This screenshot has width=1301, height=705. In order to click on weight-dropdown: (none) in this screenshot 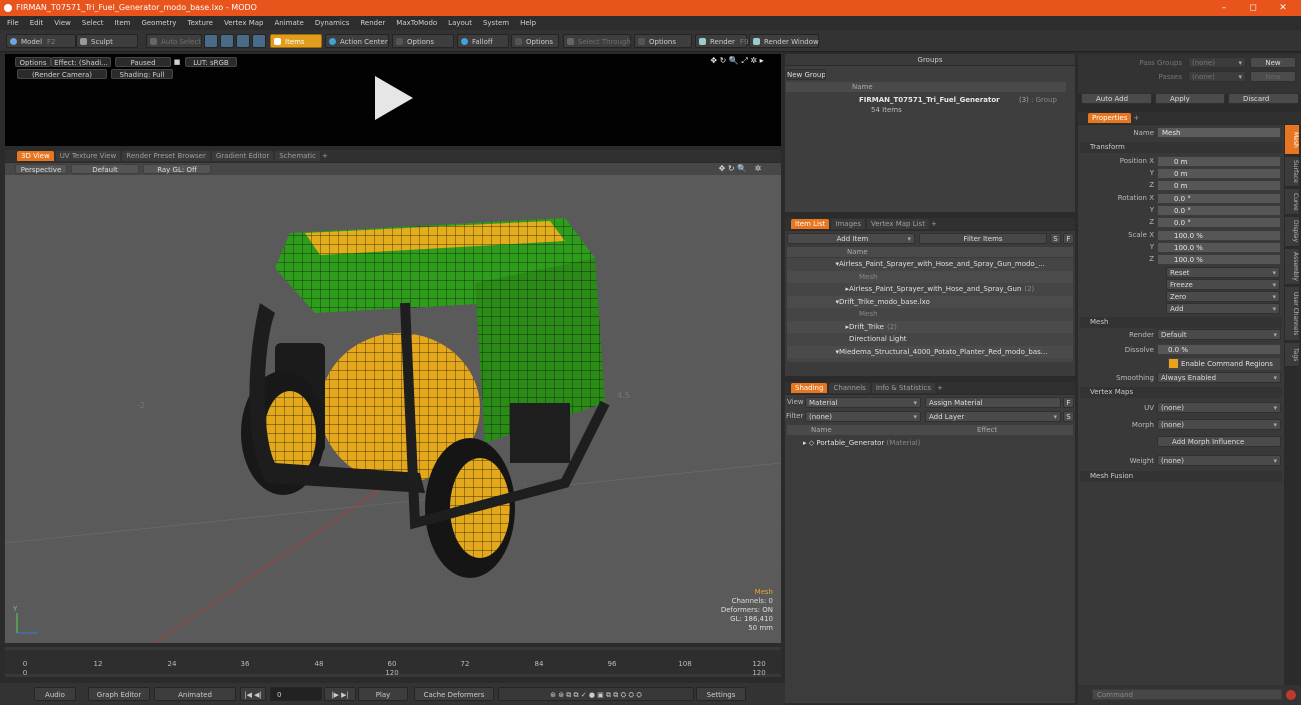, I will do `click(1219, 460)`.